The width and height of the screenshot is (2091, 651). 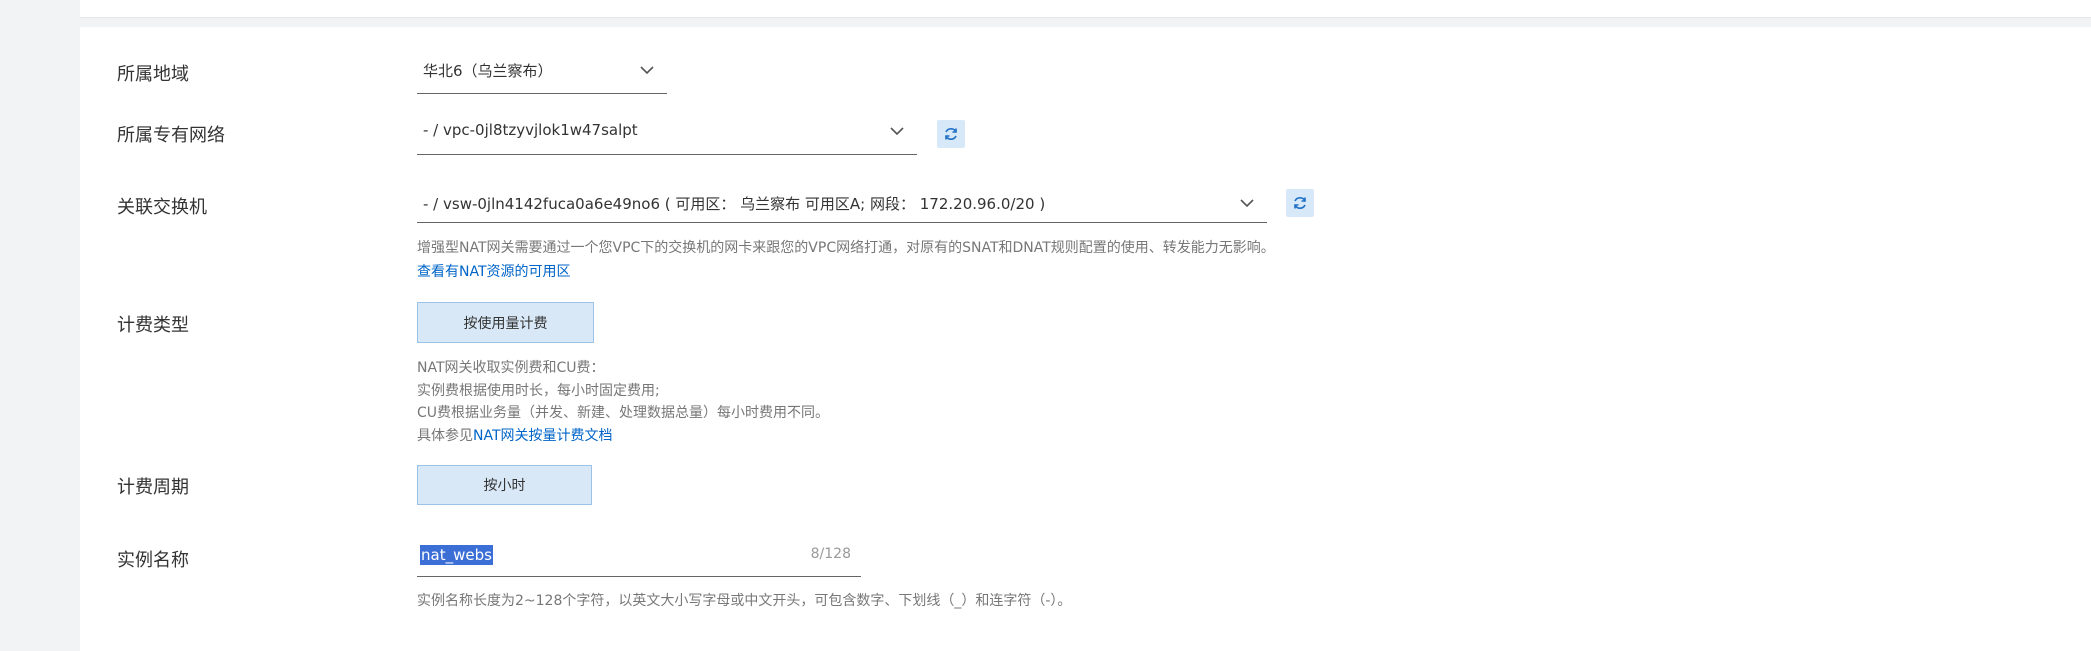 I want to click on billing-help-line-1: NAT网关收取实例费和CU费：, so click(x=511, y=368).